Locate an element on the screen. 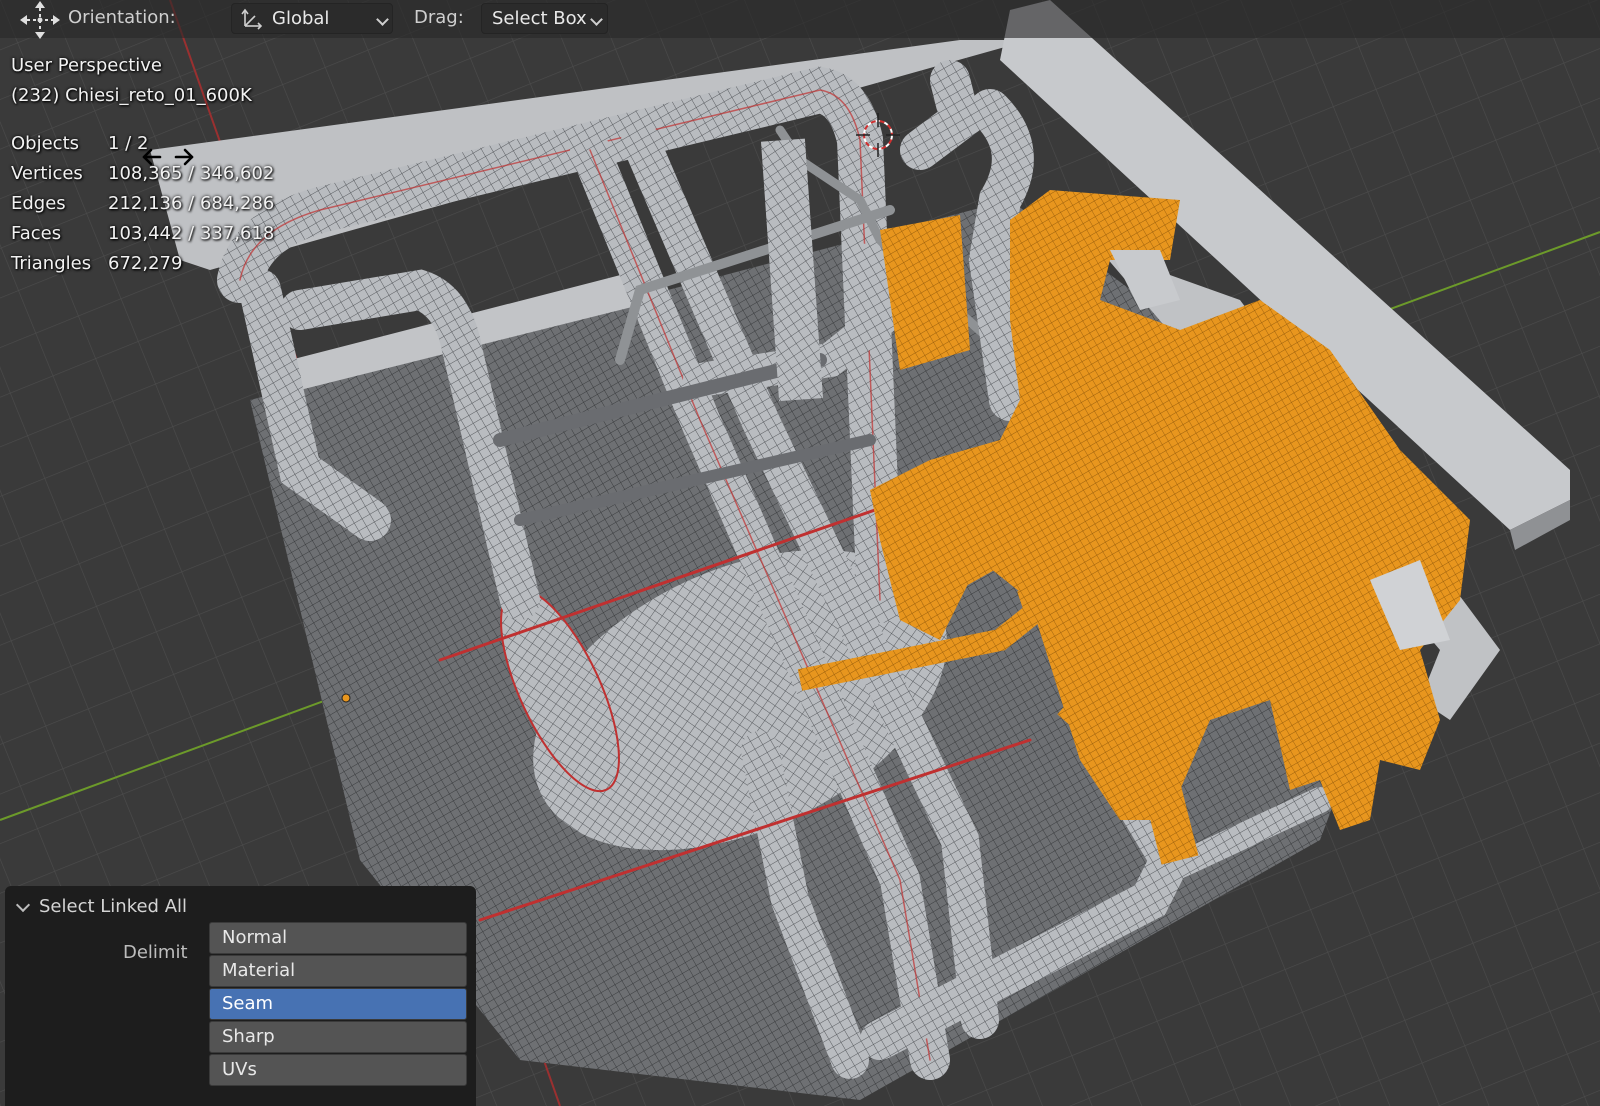  orientation-label: Orientation: is located at coordinates (122, 17).